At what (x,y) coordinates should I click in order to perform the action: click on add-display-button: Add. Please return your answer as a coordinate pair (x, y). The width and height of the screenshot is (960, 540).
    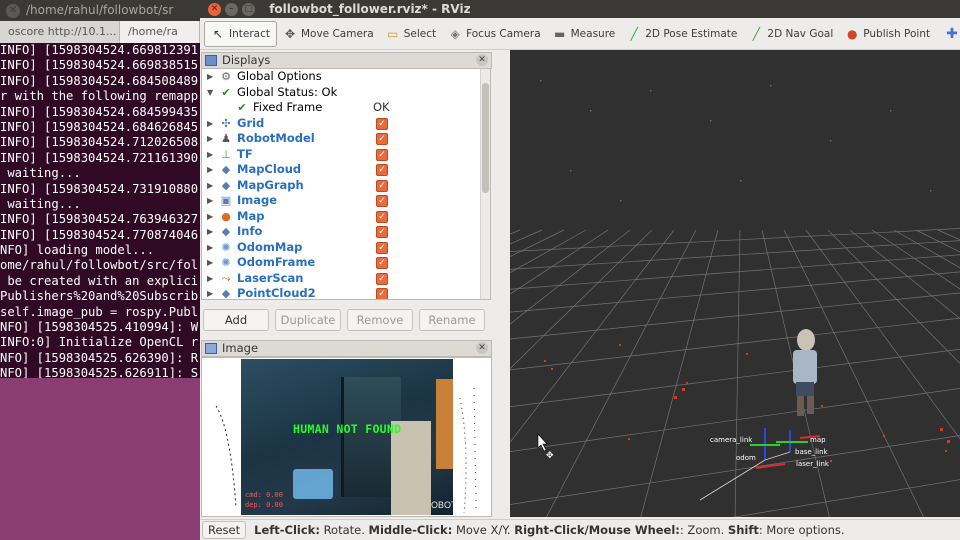
    Looking at the image, I should click on (236, 320).